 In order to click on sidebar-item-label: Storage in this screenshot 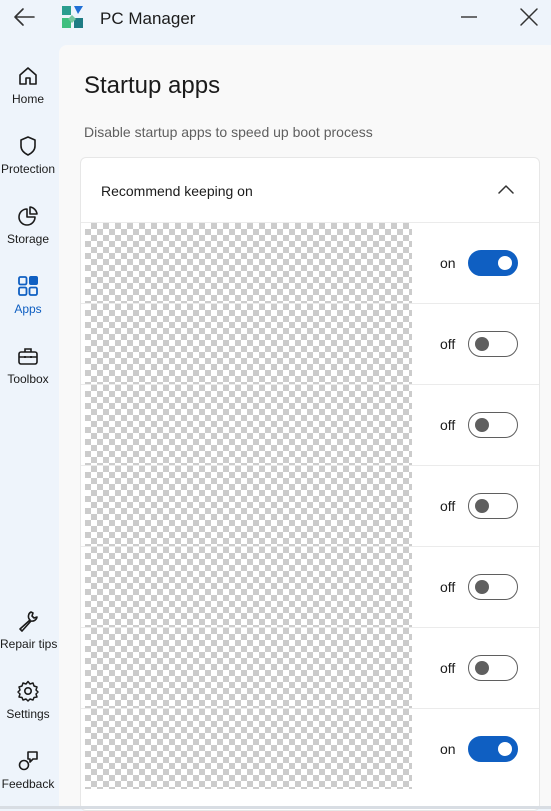, I will do `click(28, 239)`.